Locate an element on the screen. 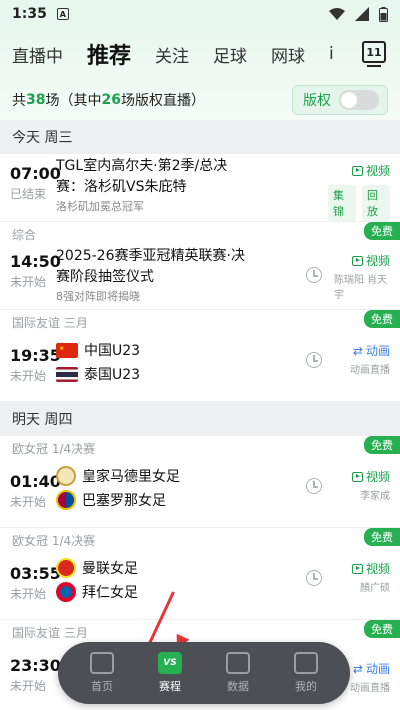 The height and width of the screenshot is (710, 400). nav-schedule: VS 赛程 is located at coordinates (170, 673).